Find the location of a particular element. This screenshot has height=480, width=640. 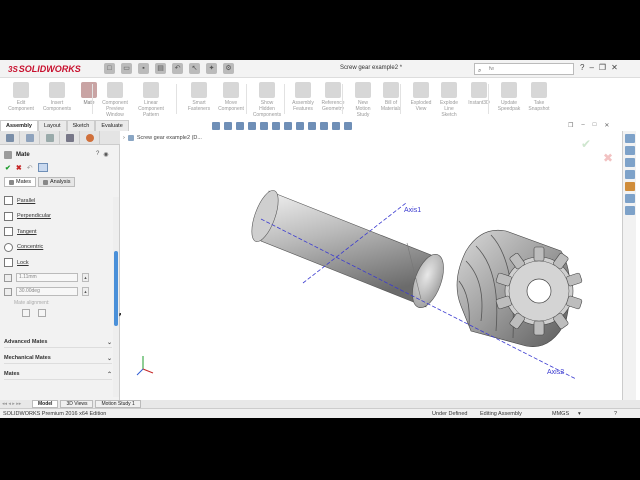

mates-section: Mates ⌃ is located at coordinates (58, 374).